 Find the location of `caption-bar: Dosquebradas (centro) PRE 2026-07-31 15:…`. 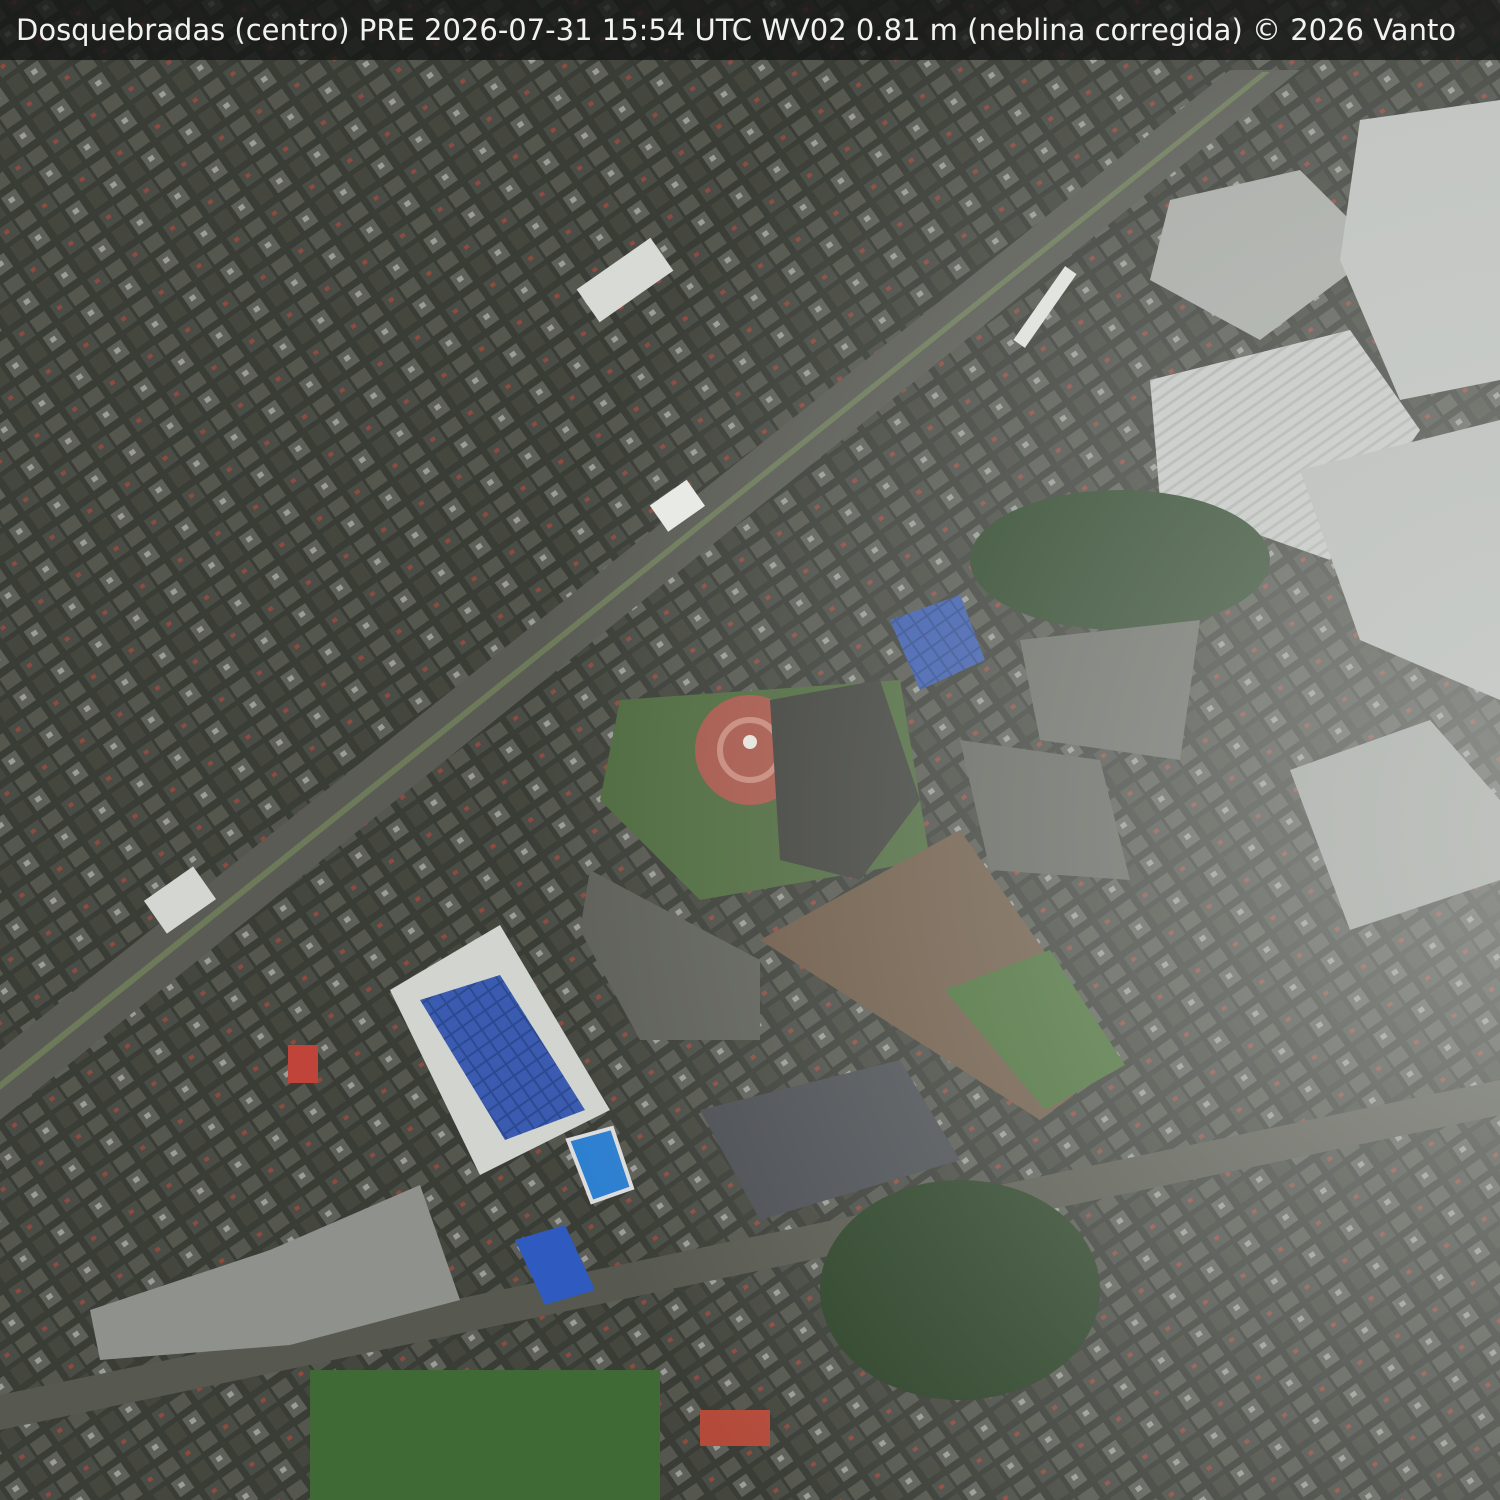

caption-bar: Dosquebradas (centro) PRE 2026-07-31 15:… is located at coordinates (750, 30).